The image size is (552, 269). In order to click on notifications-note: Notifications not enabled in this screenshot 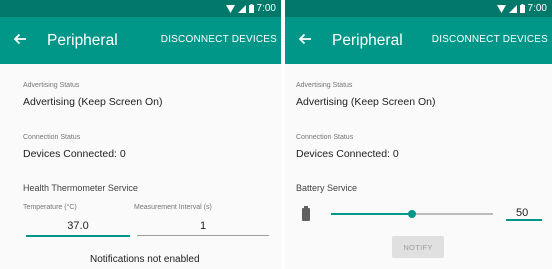, I will do `click(145, 259)`.